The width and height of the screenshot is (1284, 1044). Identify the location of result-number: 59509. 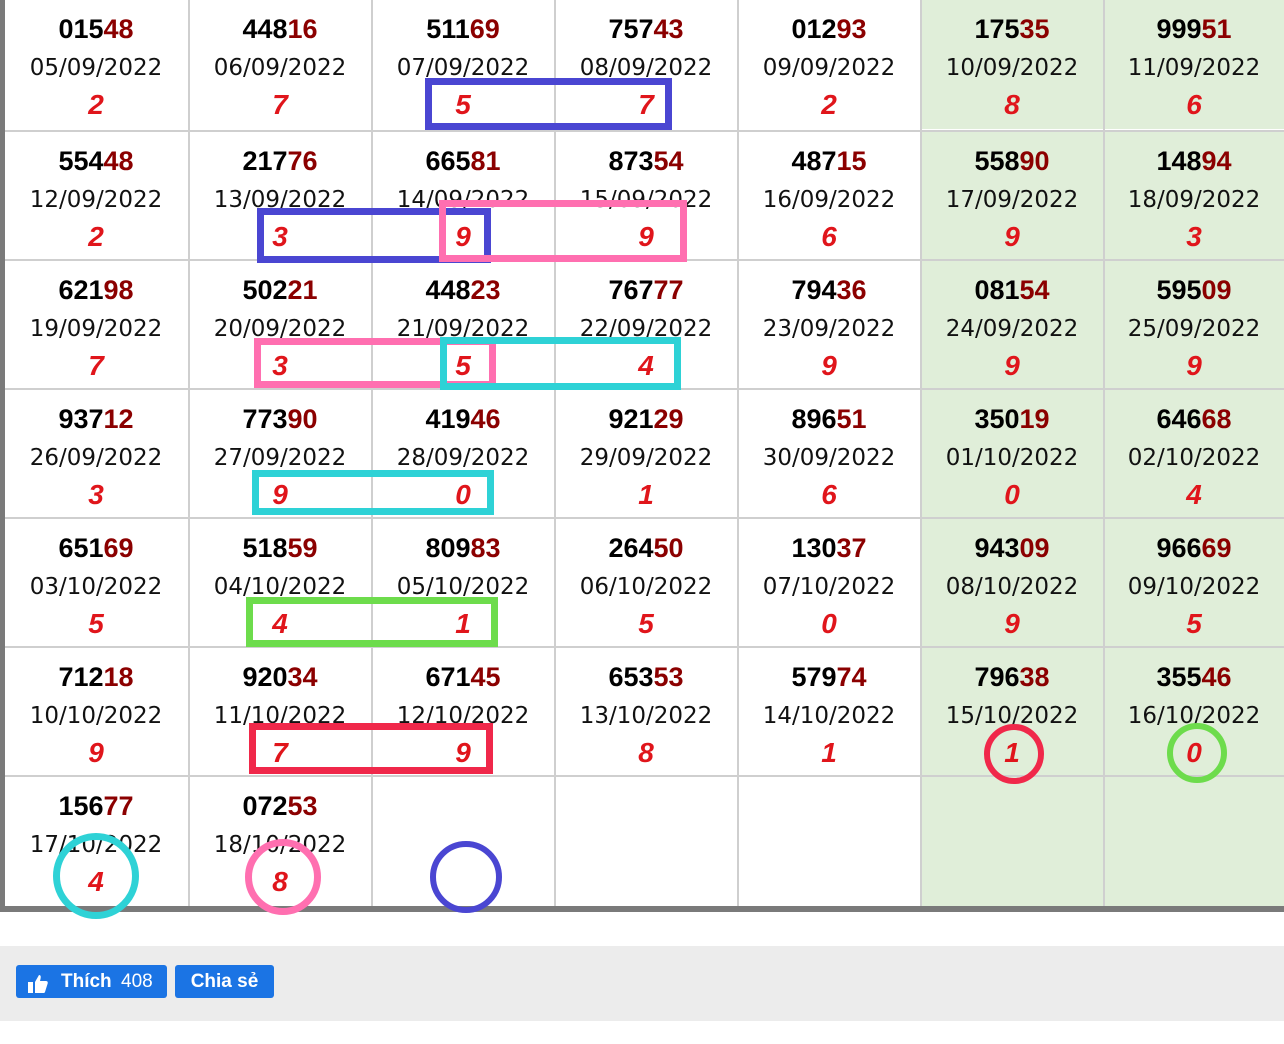
(1194, 290).